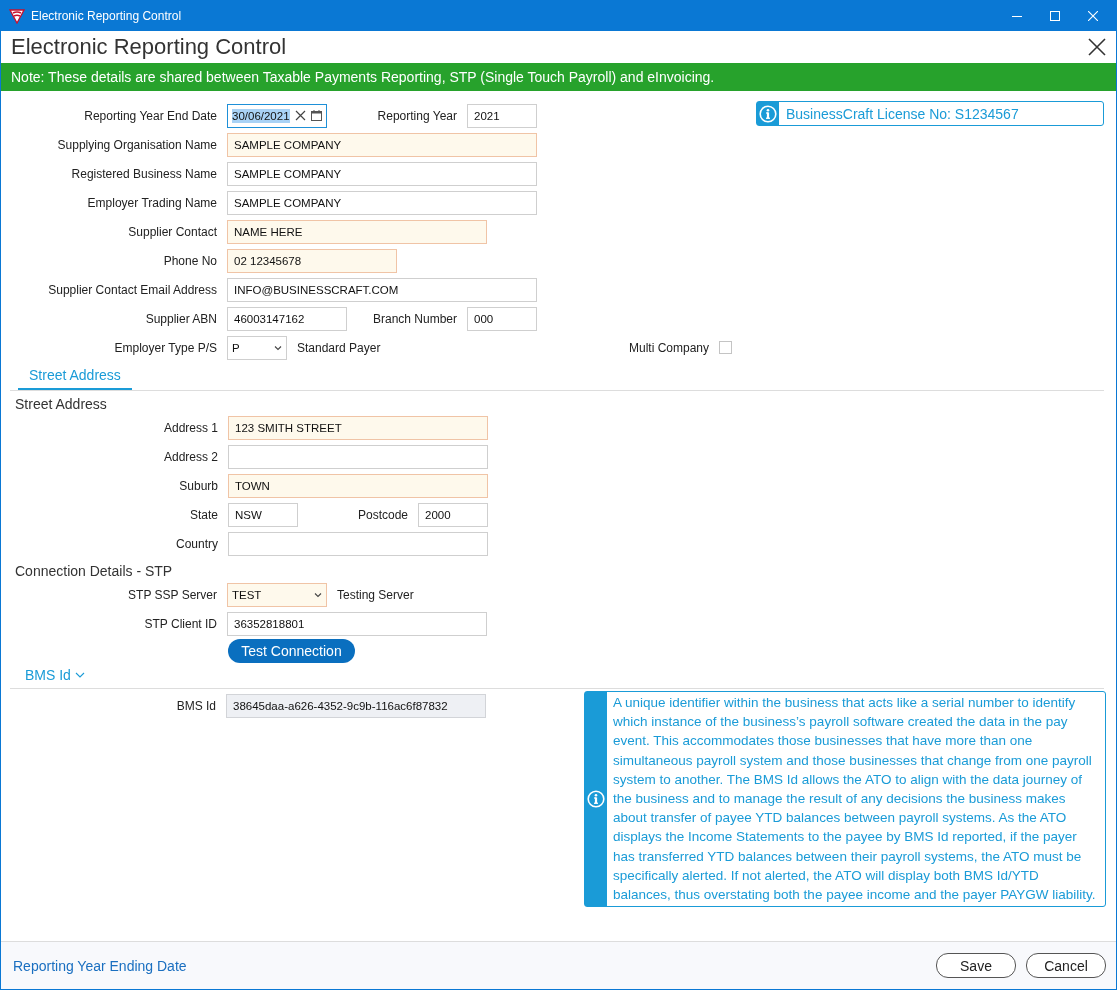 Image resolution: width=1117 pixels, height=990 pixels. What do you see at coordinates (257, 347) in the screenshot?
I see `dropdown-field: P` at bounding box center [257, 347].